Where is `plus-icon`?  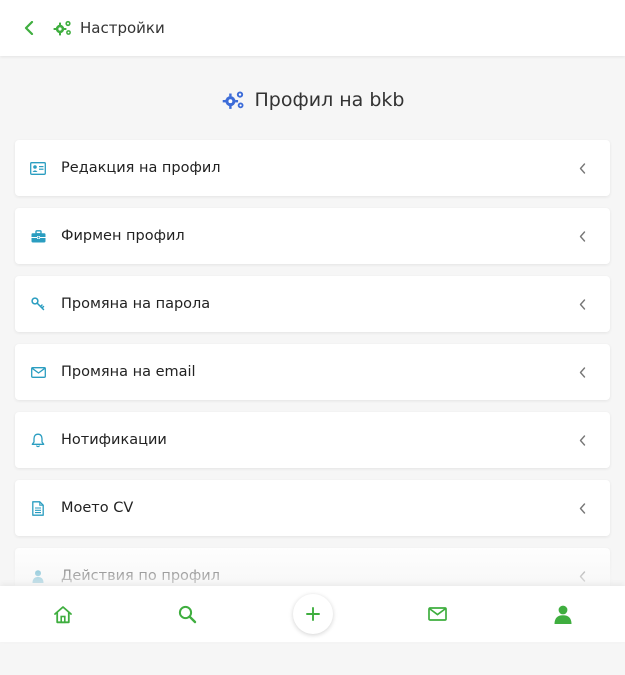 plus-icon is located at coordinates (312, 614).